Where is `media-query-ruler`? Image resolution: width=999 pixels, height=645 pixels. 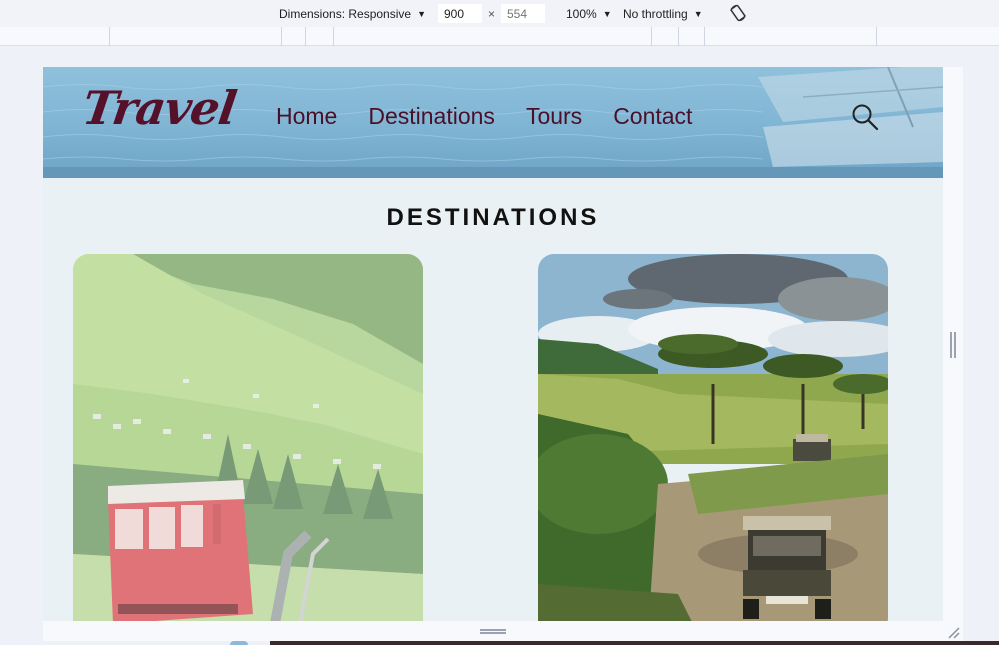
media-query-ruler is located at coordinates (499, 36).